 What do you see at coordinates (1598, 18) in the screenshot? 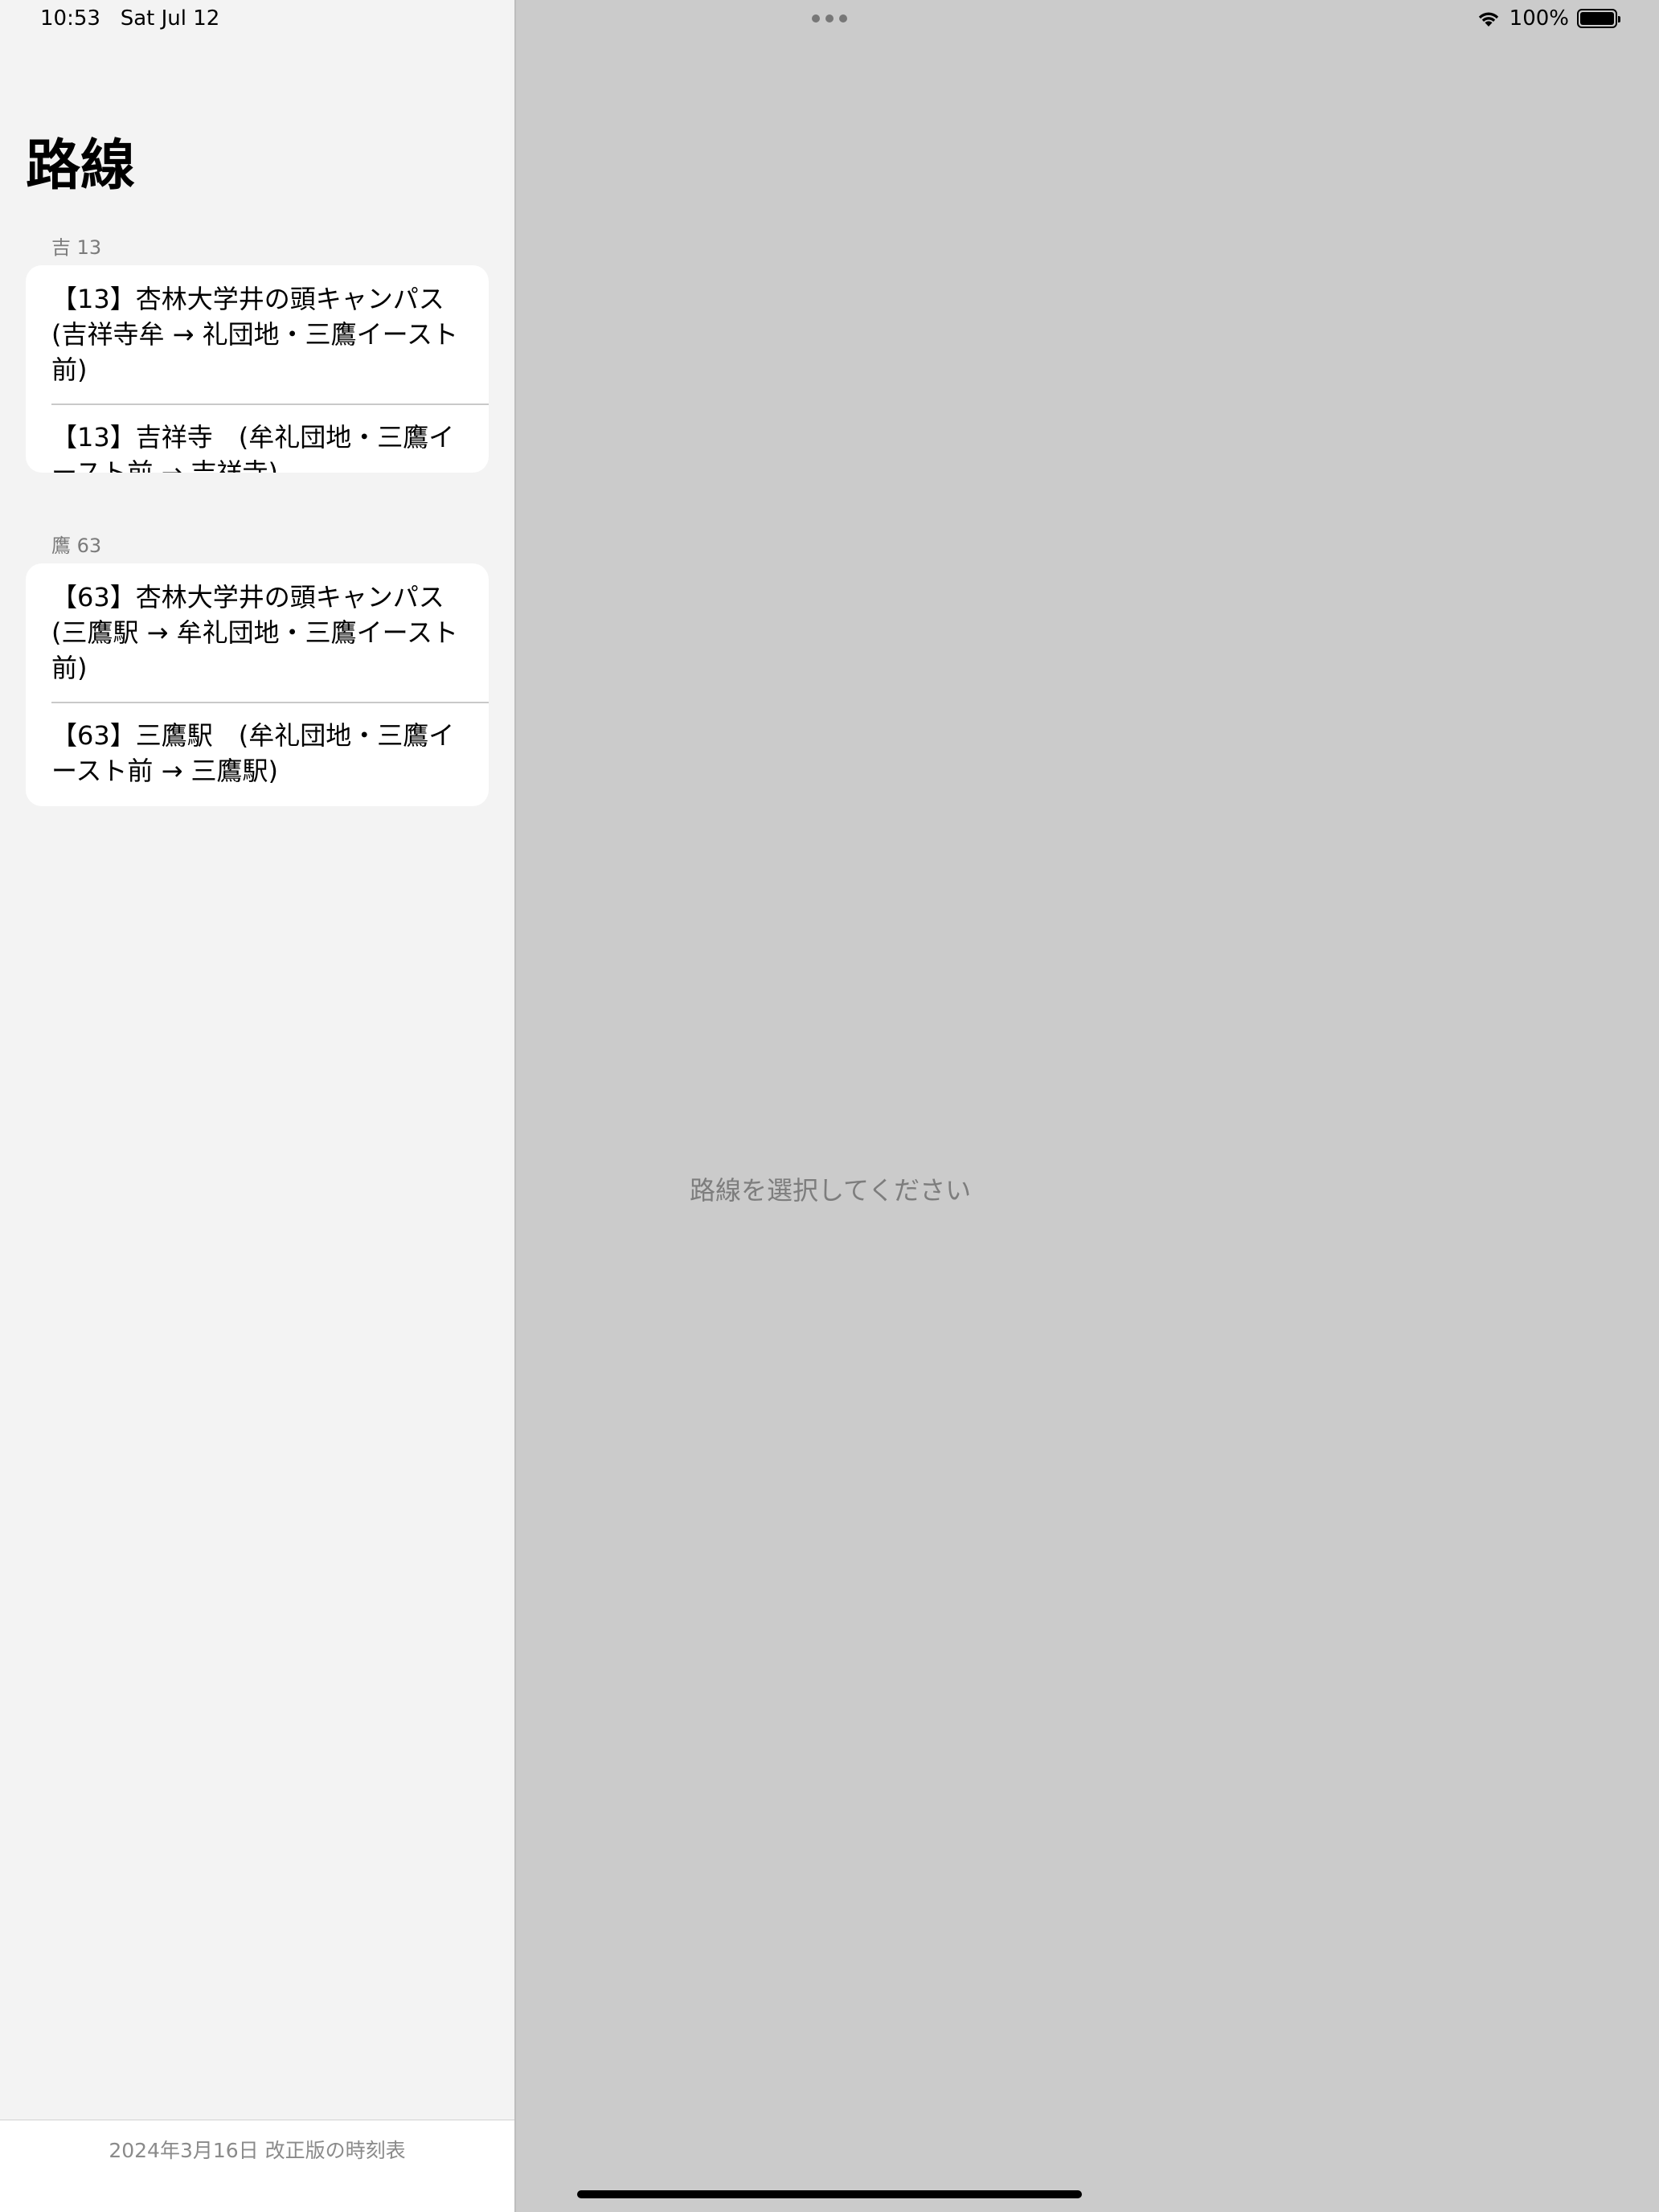
I see `battery-icon` at bounding box center [1598, 18].